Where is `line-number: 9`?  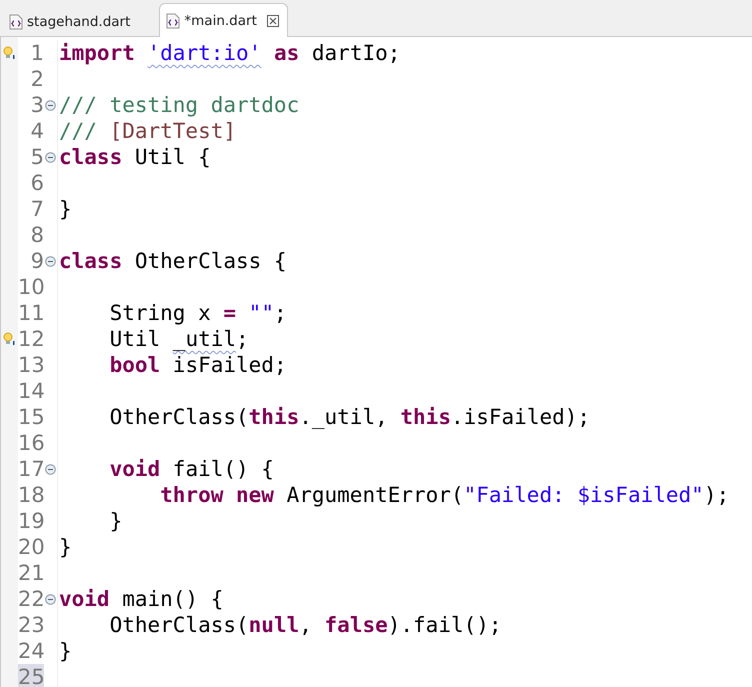 line-number: 9 is located at coordinates (37, 261).